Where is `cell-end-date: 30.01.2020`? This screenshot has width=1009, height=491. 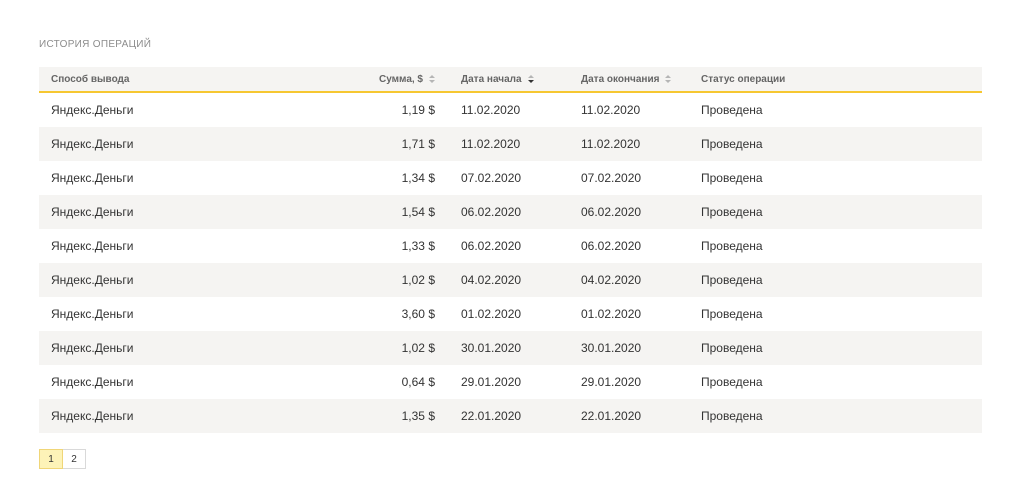
cell-end-date: 30.01.2020 is located at coordinates (611, 348).